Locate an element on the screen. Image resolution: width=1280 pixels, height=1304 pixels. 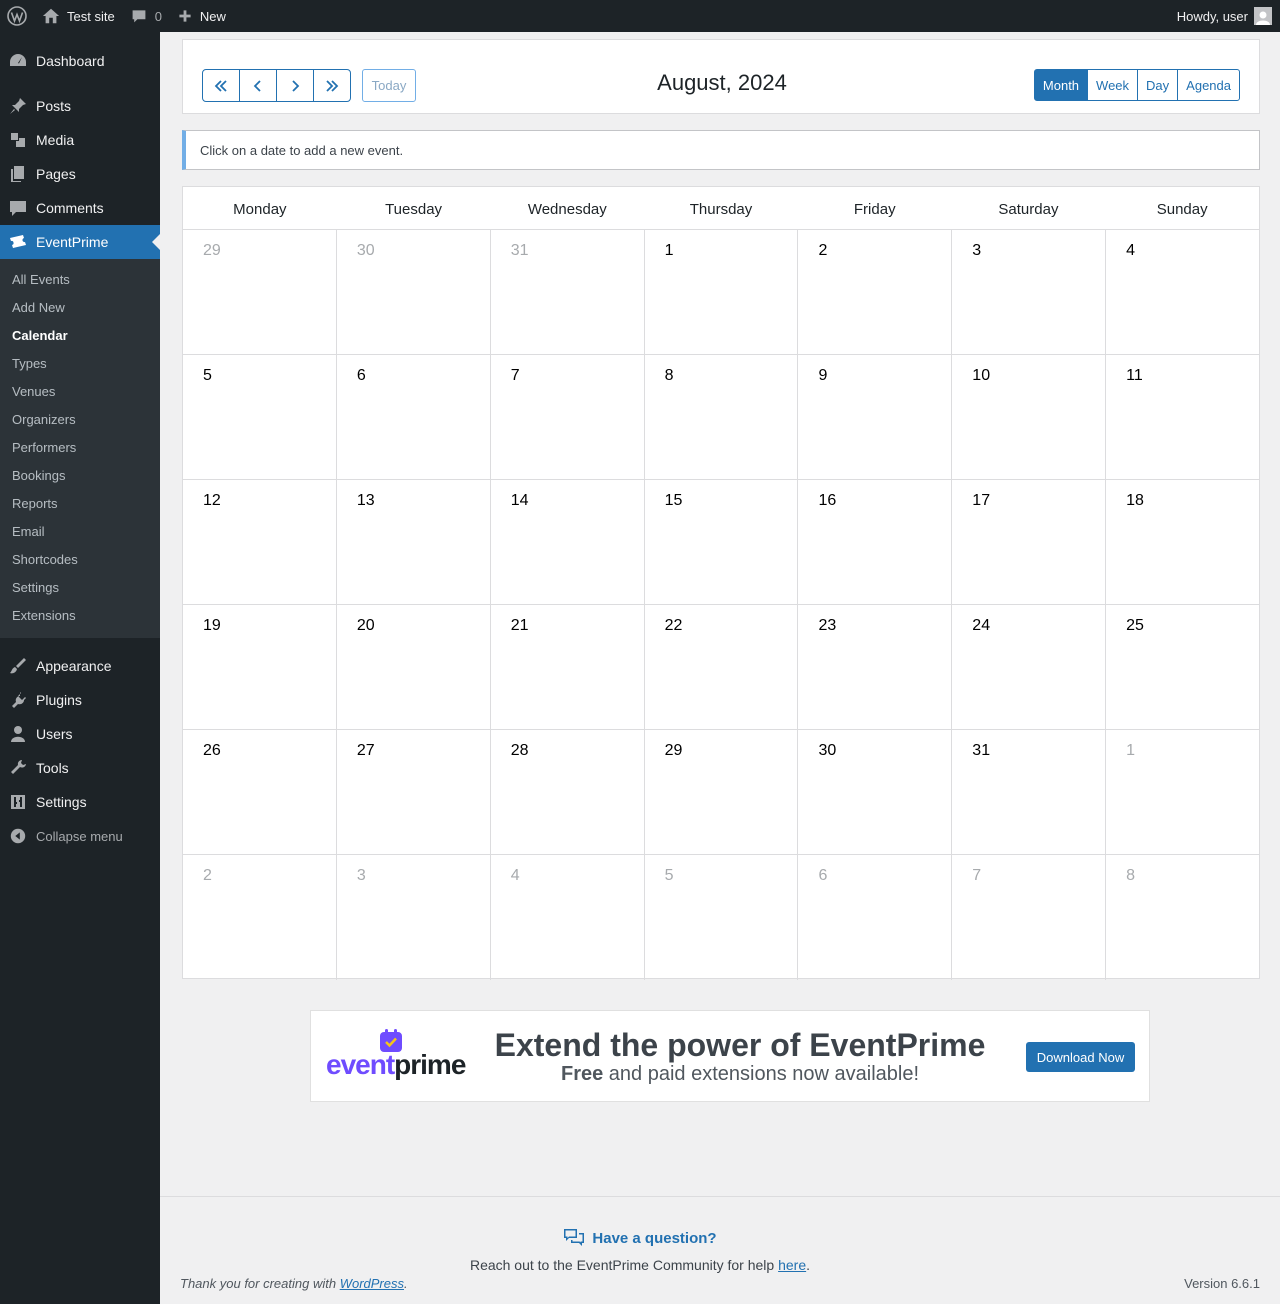
calendar-day-cell: 24 is located at coordinates (1029, 667).